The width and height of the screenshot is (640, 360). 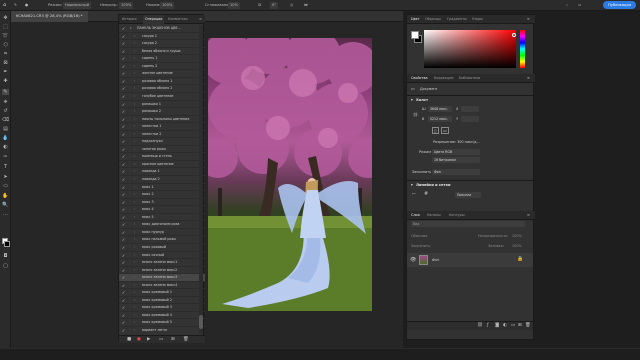 What do you see at coordinates (162, 263) in the screenshot?
I see `action-item: ✓ › много зелени микс1` at bounding box center [162, 263].